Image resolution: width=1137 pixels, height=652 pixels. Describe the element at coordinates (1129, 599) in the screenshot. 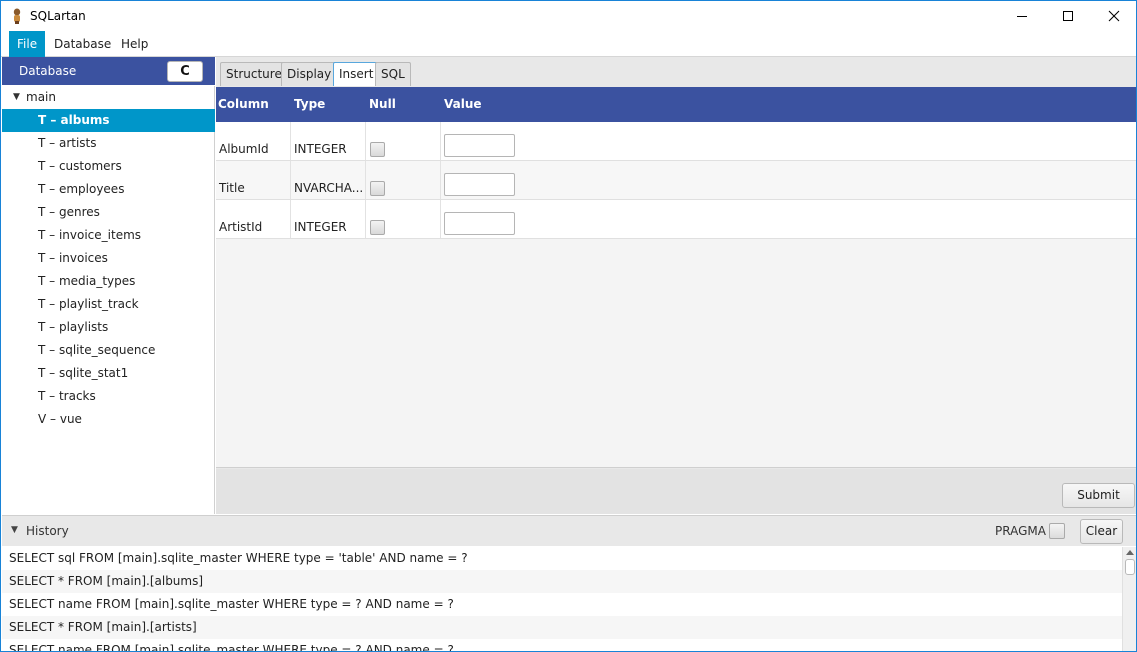

I see `history-scrollbar` at that location.